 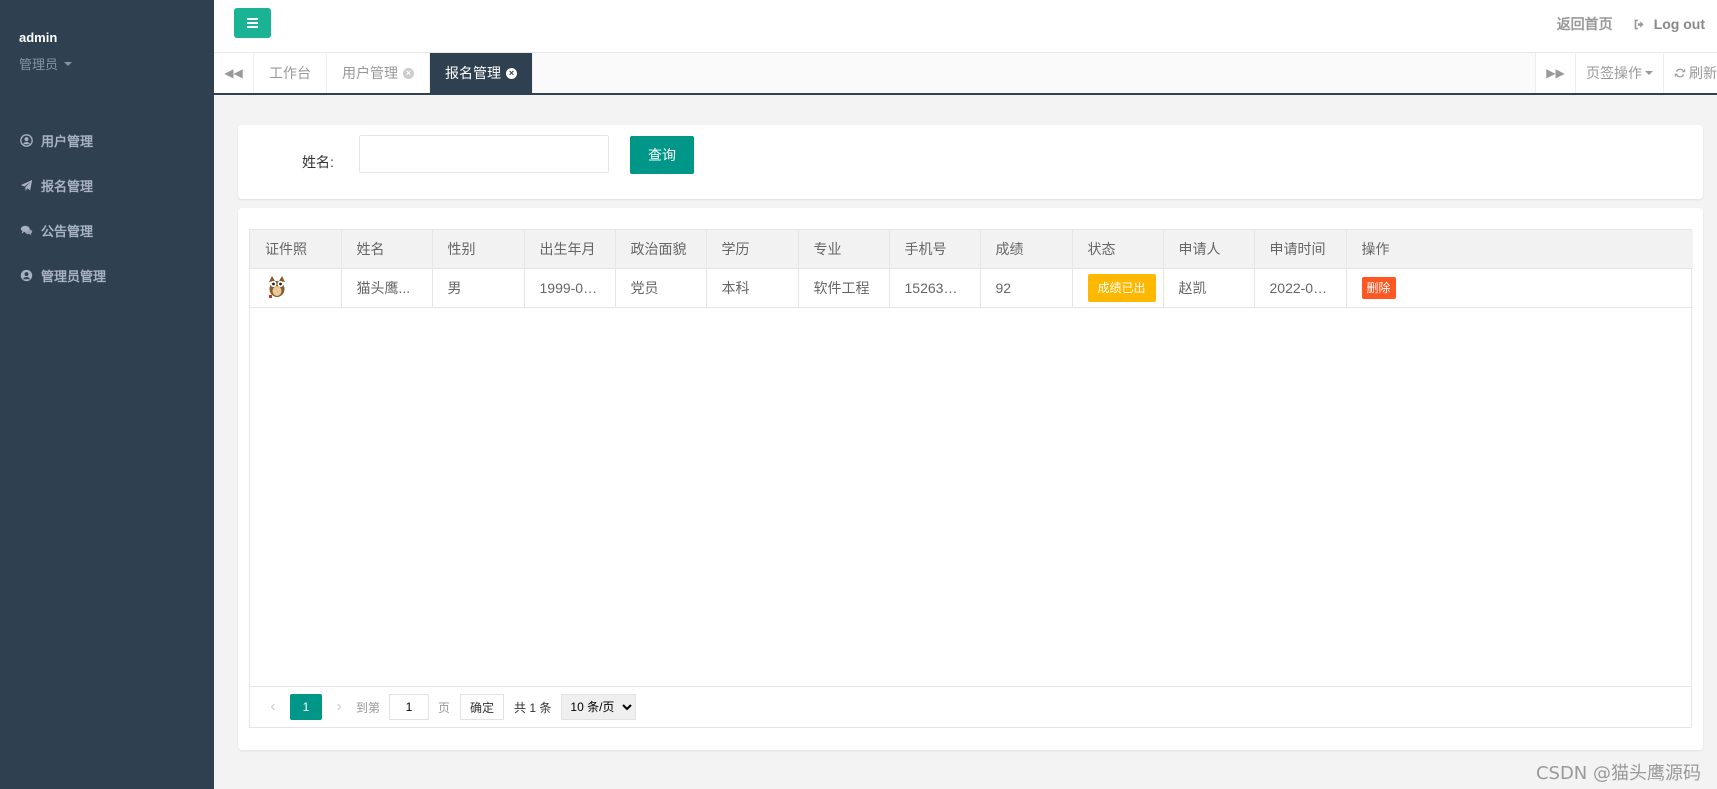 I want to click on education-cell: 本科, so click(x=752, y=288).